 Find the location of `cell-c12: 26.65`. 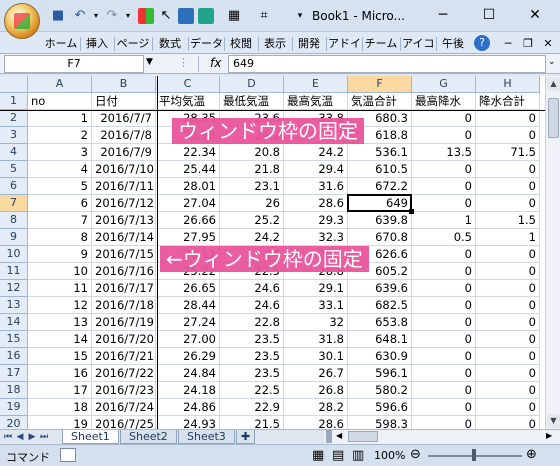

cell-c12: 26.65 is located at coordinates (188, 288).